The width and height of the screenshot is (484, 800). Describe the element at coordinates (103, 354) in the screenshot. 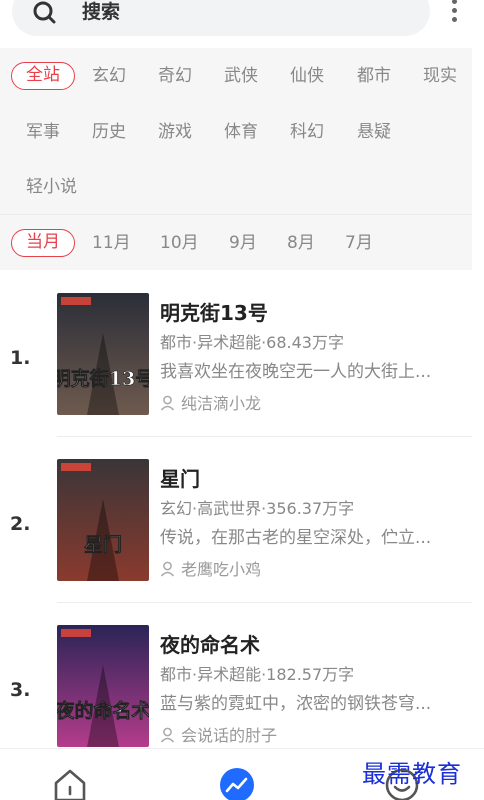

I see `book-cover-image: 明克街13号` at that location.